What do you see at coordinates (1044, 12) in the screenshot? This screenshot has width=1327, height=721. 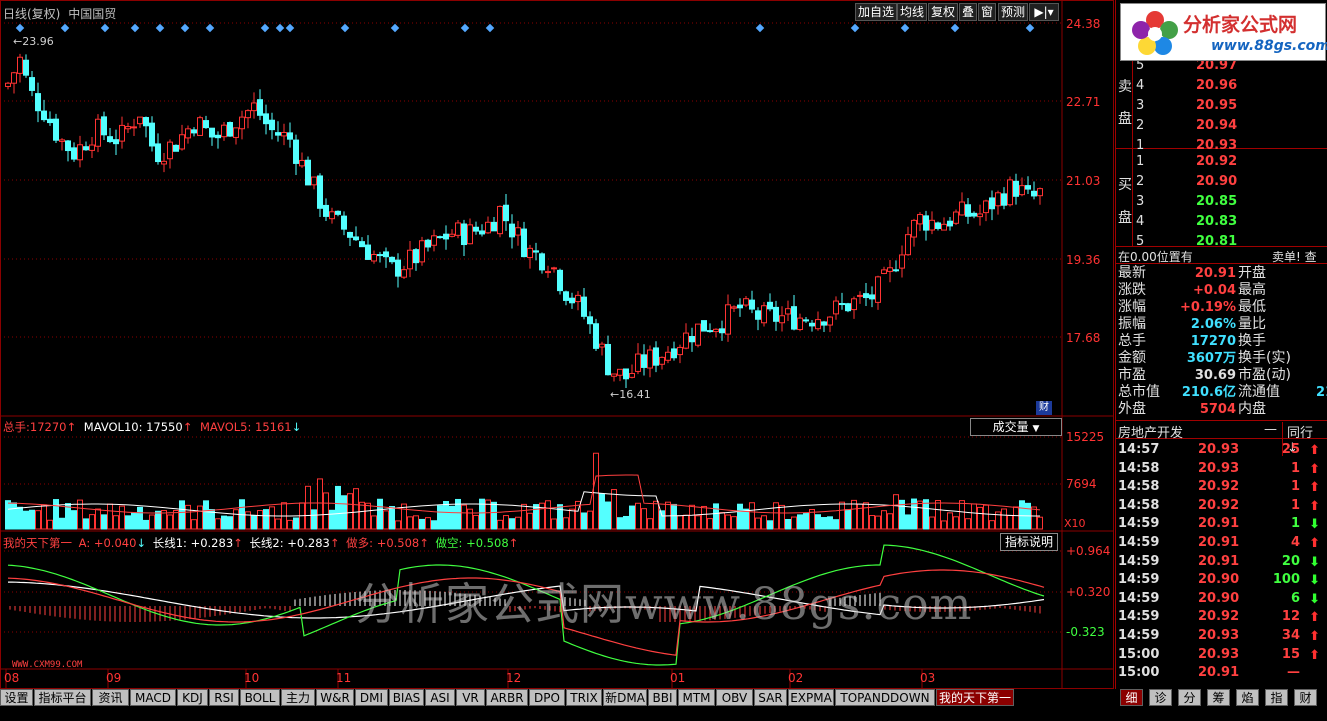 I see `play-back-icon: ▶|▾` at bounding box center [1044, 12].